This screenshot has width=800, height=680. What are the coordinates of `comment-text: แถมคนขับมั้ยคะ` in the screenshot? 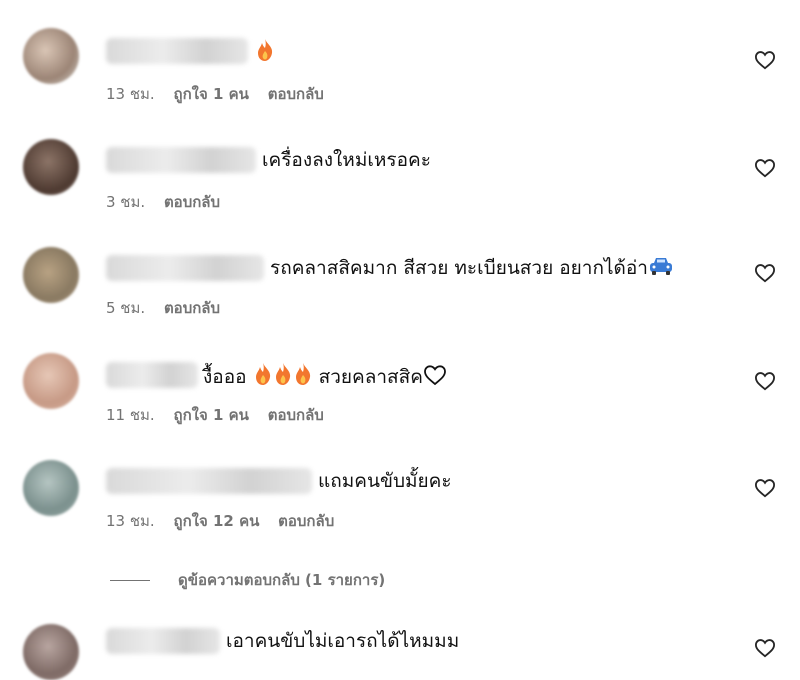 It's located at (385, 481).